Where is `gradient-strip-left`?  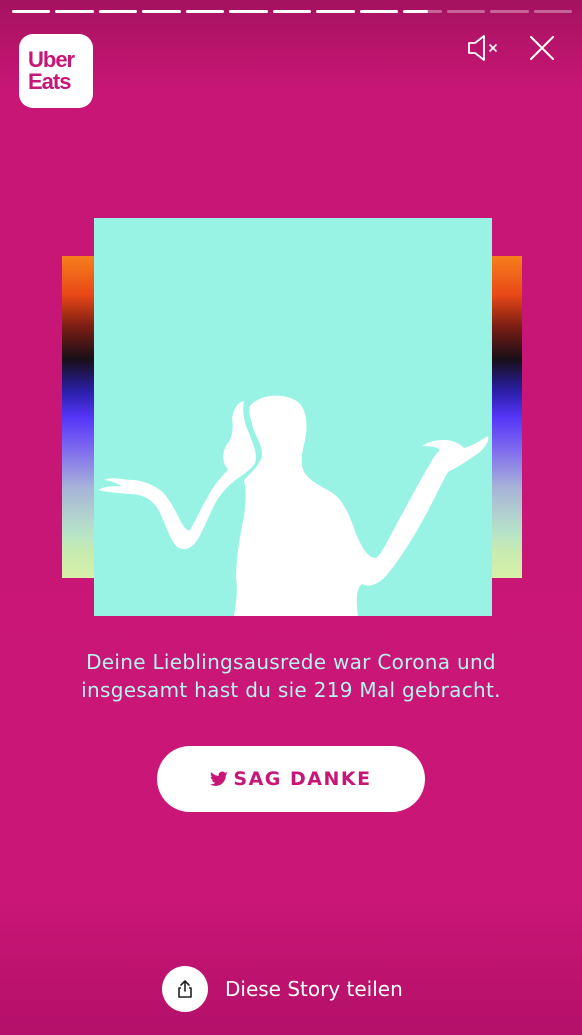 gradient-strip-left is located at coordinates (78, 417).